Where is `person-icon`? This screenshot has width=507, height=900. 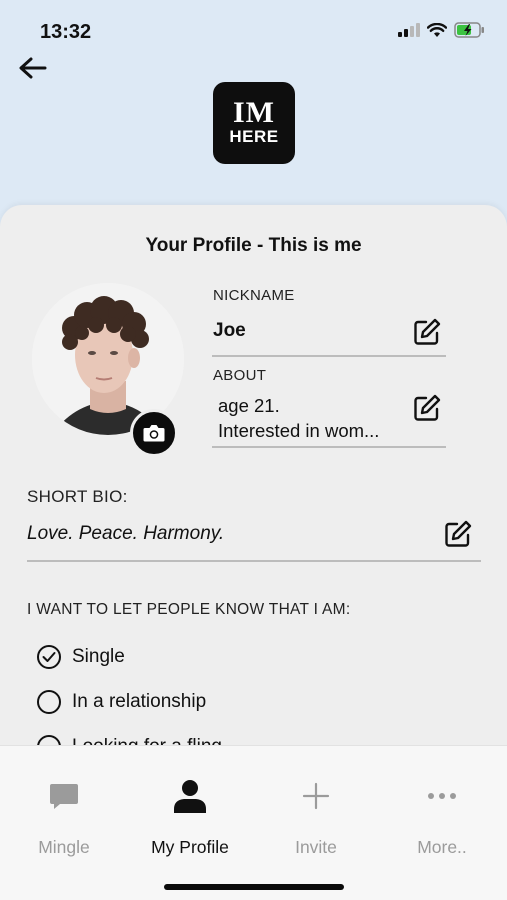 person-icon is located at coordinates (190, 796).